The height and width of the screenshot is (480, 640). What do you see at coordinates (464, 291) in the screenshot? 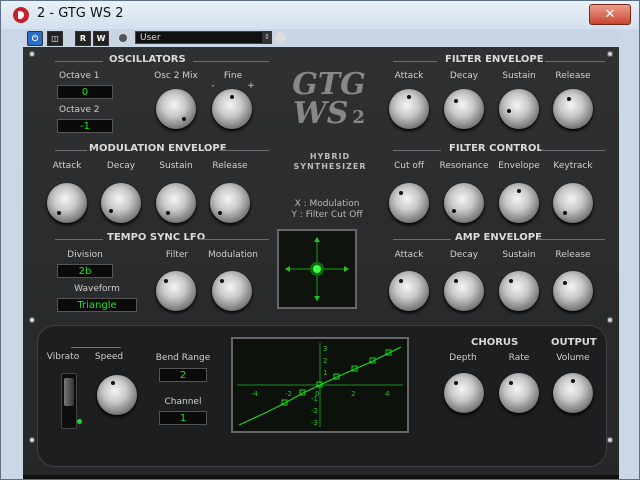
I see `amp-decay-knob` at bounding box center [464, 291].